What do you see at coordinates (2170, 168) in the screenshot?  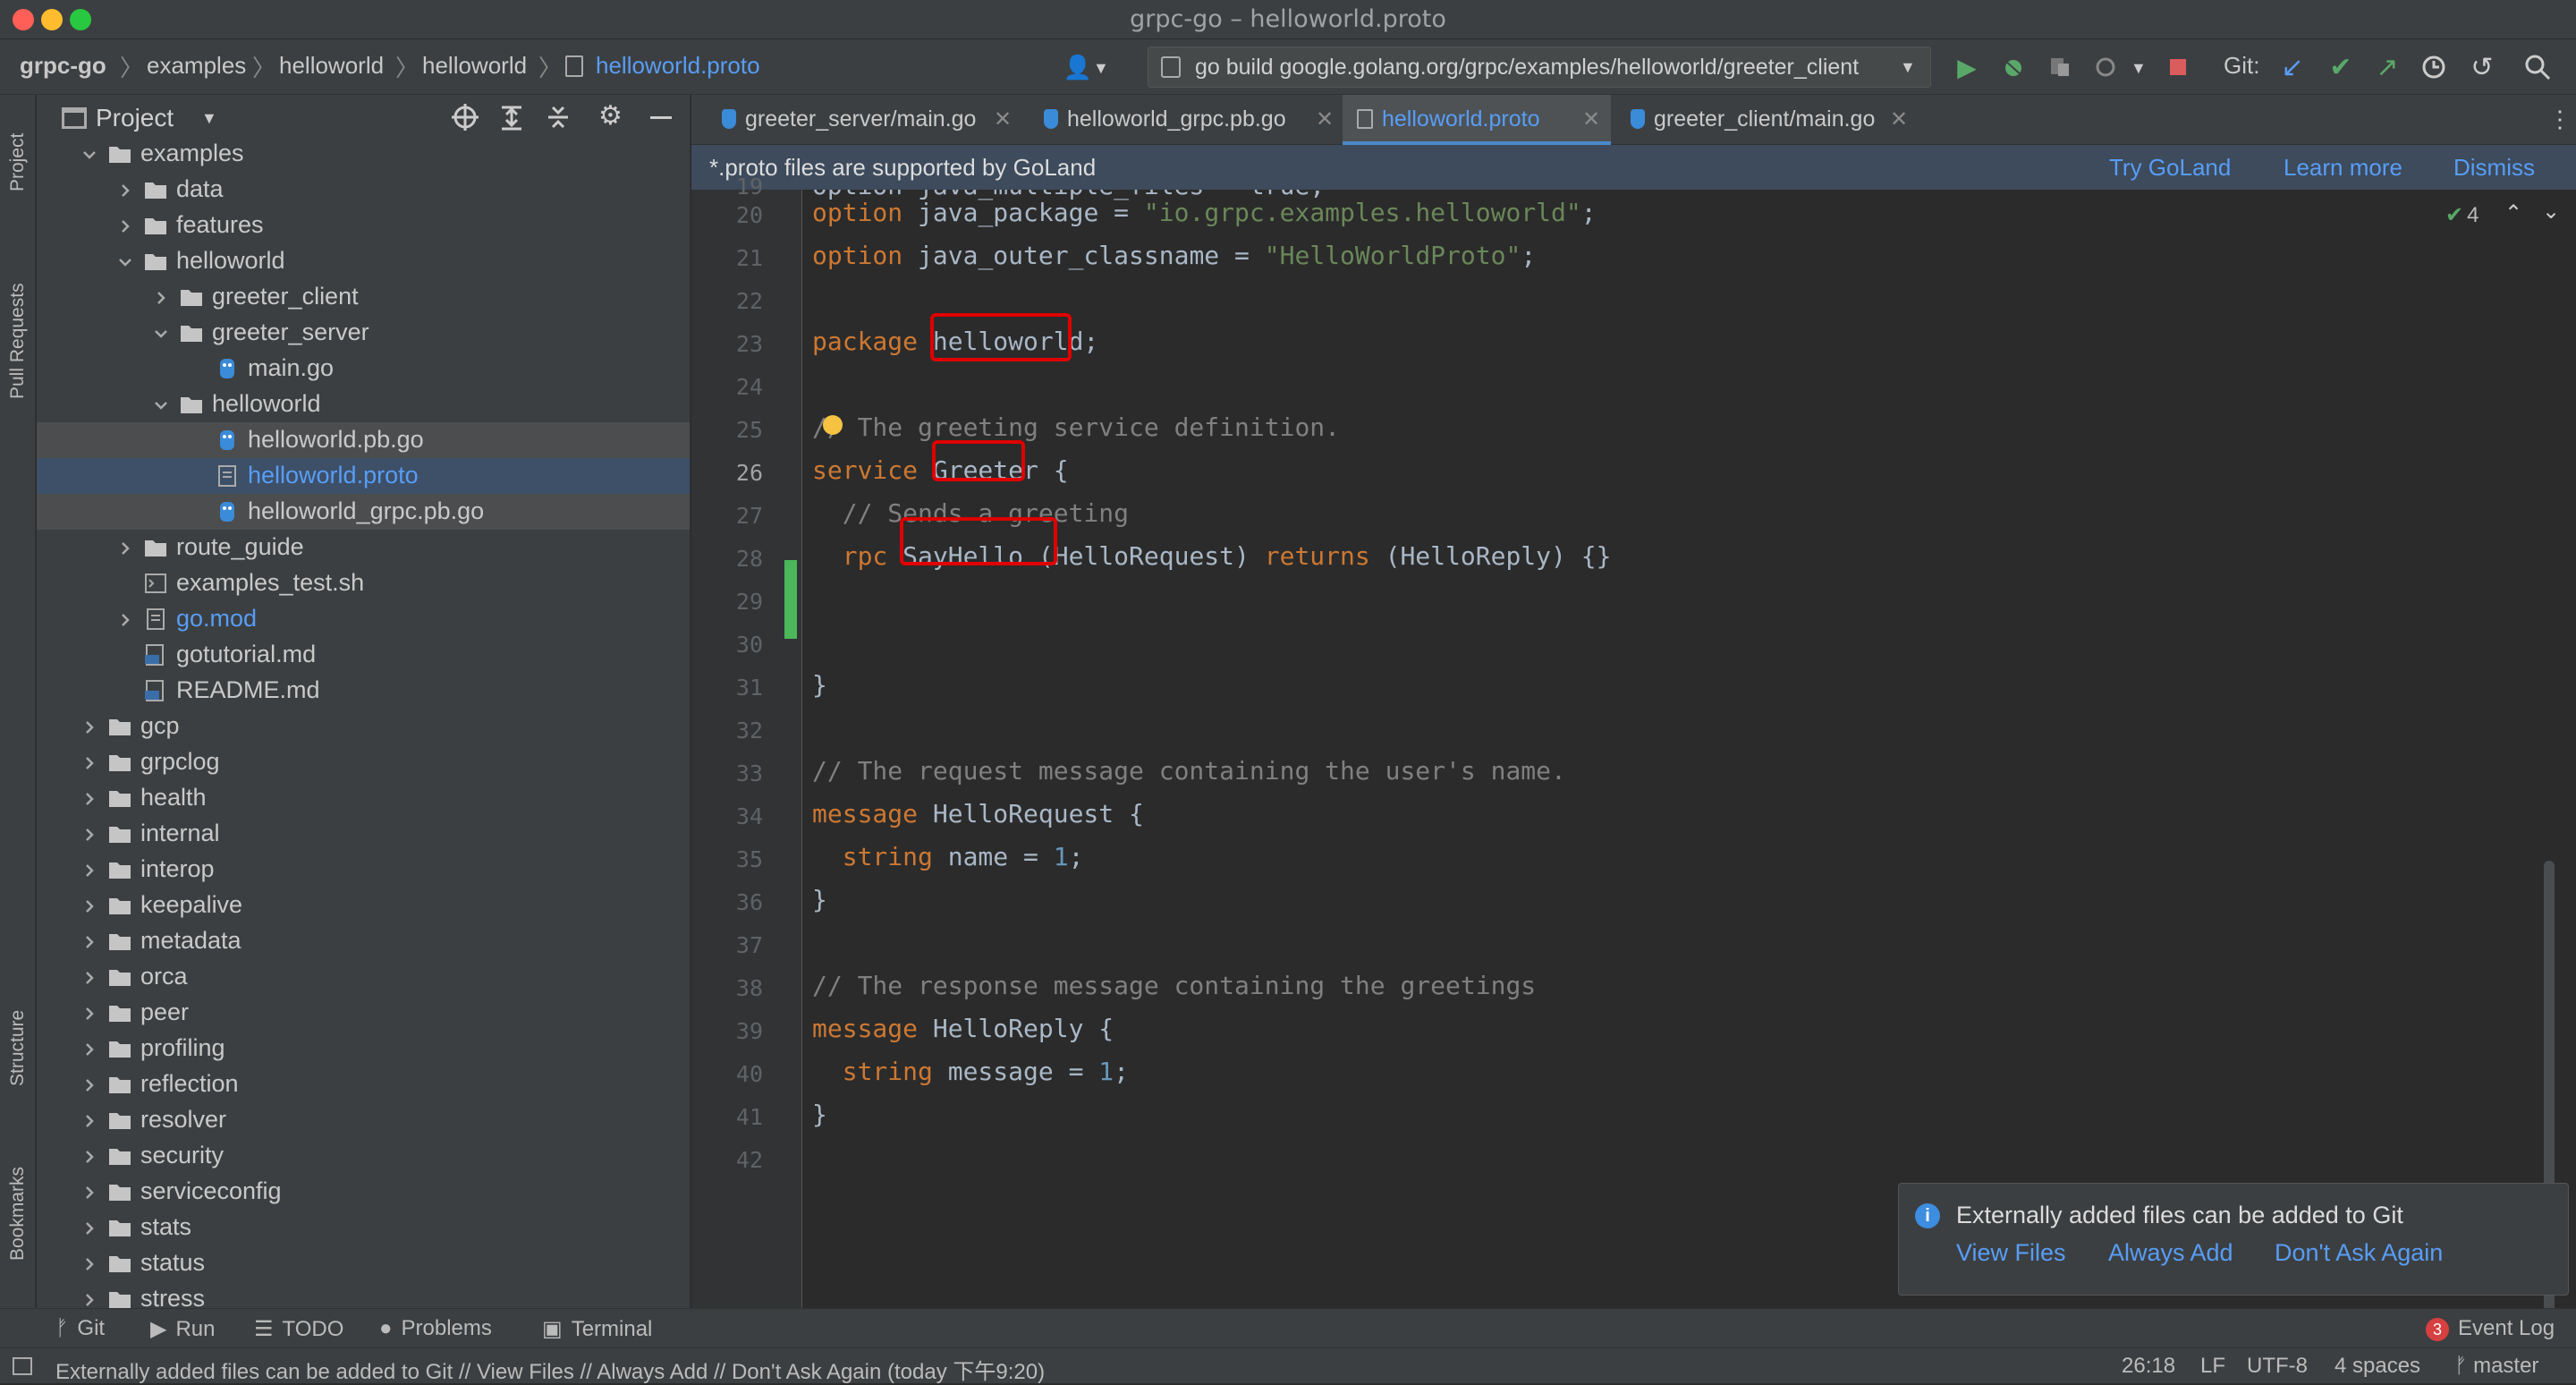 I see `try-goland-link: Try GoLand` at bounding box center [2170, 168].